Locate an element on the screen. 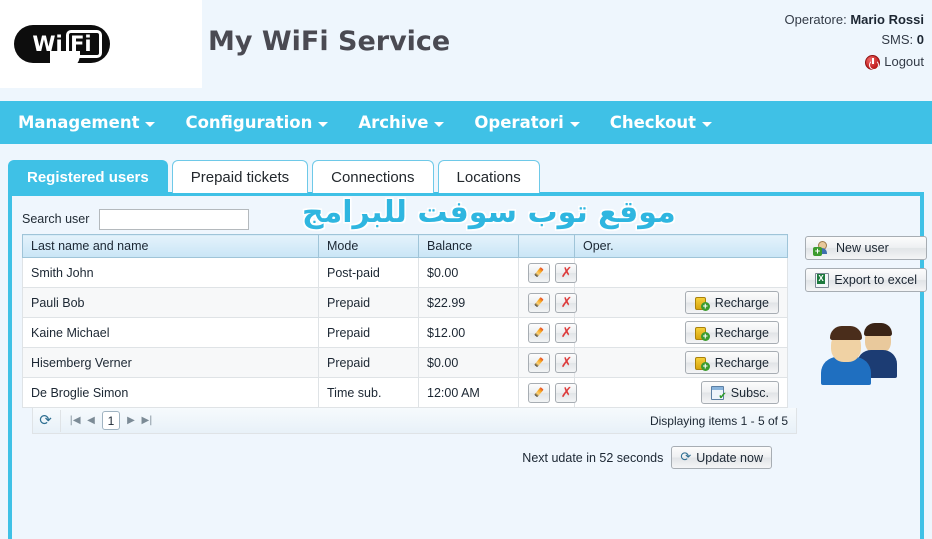 This screenshot has width=932, height=539. user-add-icon: + is located at coordinates (821, 248).